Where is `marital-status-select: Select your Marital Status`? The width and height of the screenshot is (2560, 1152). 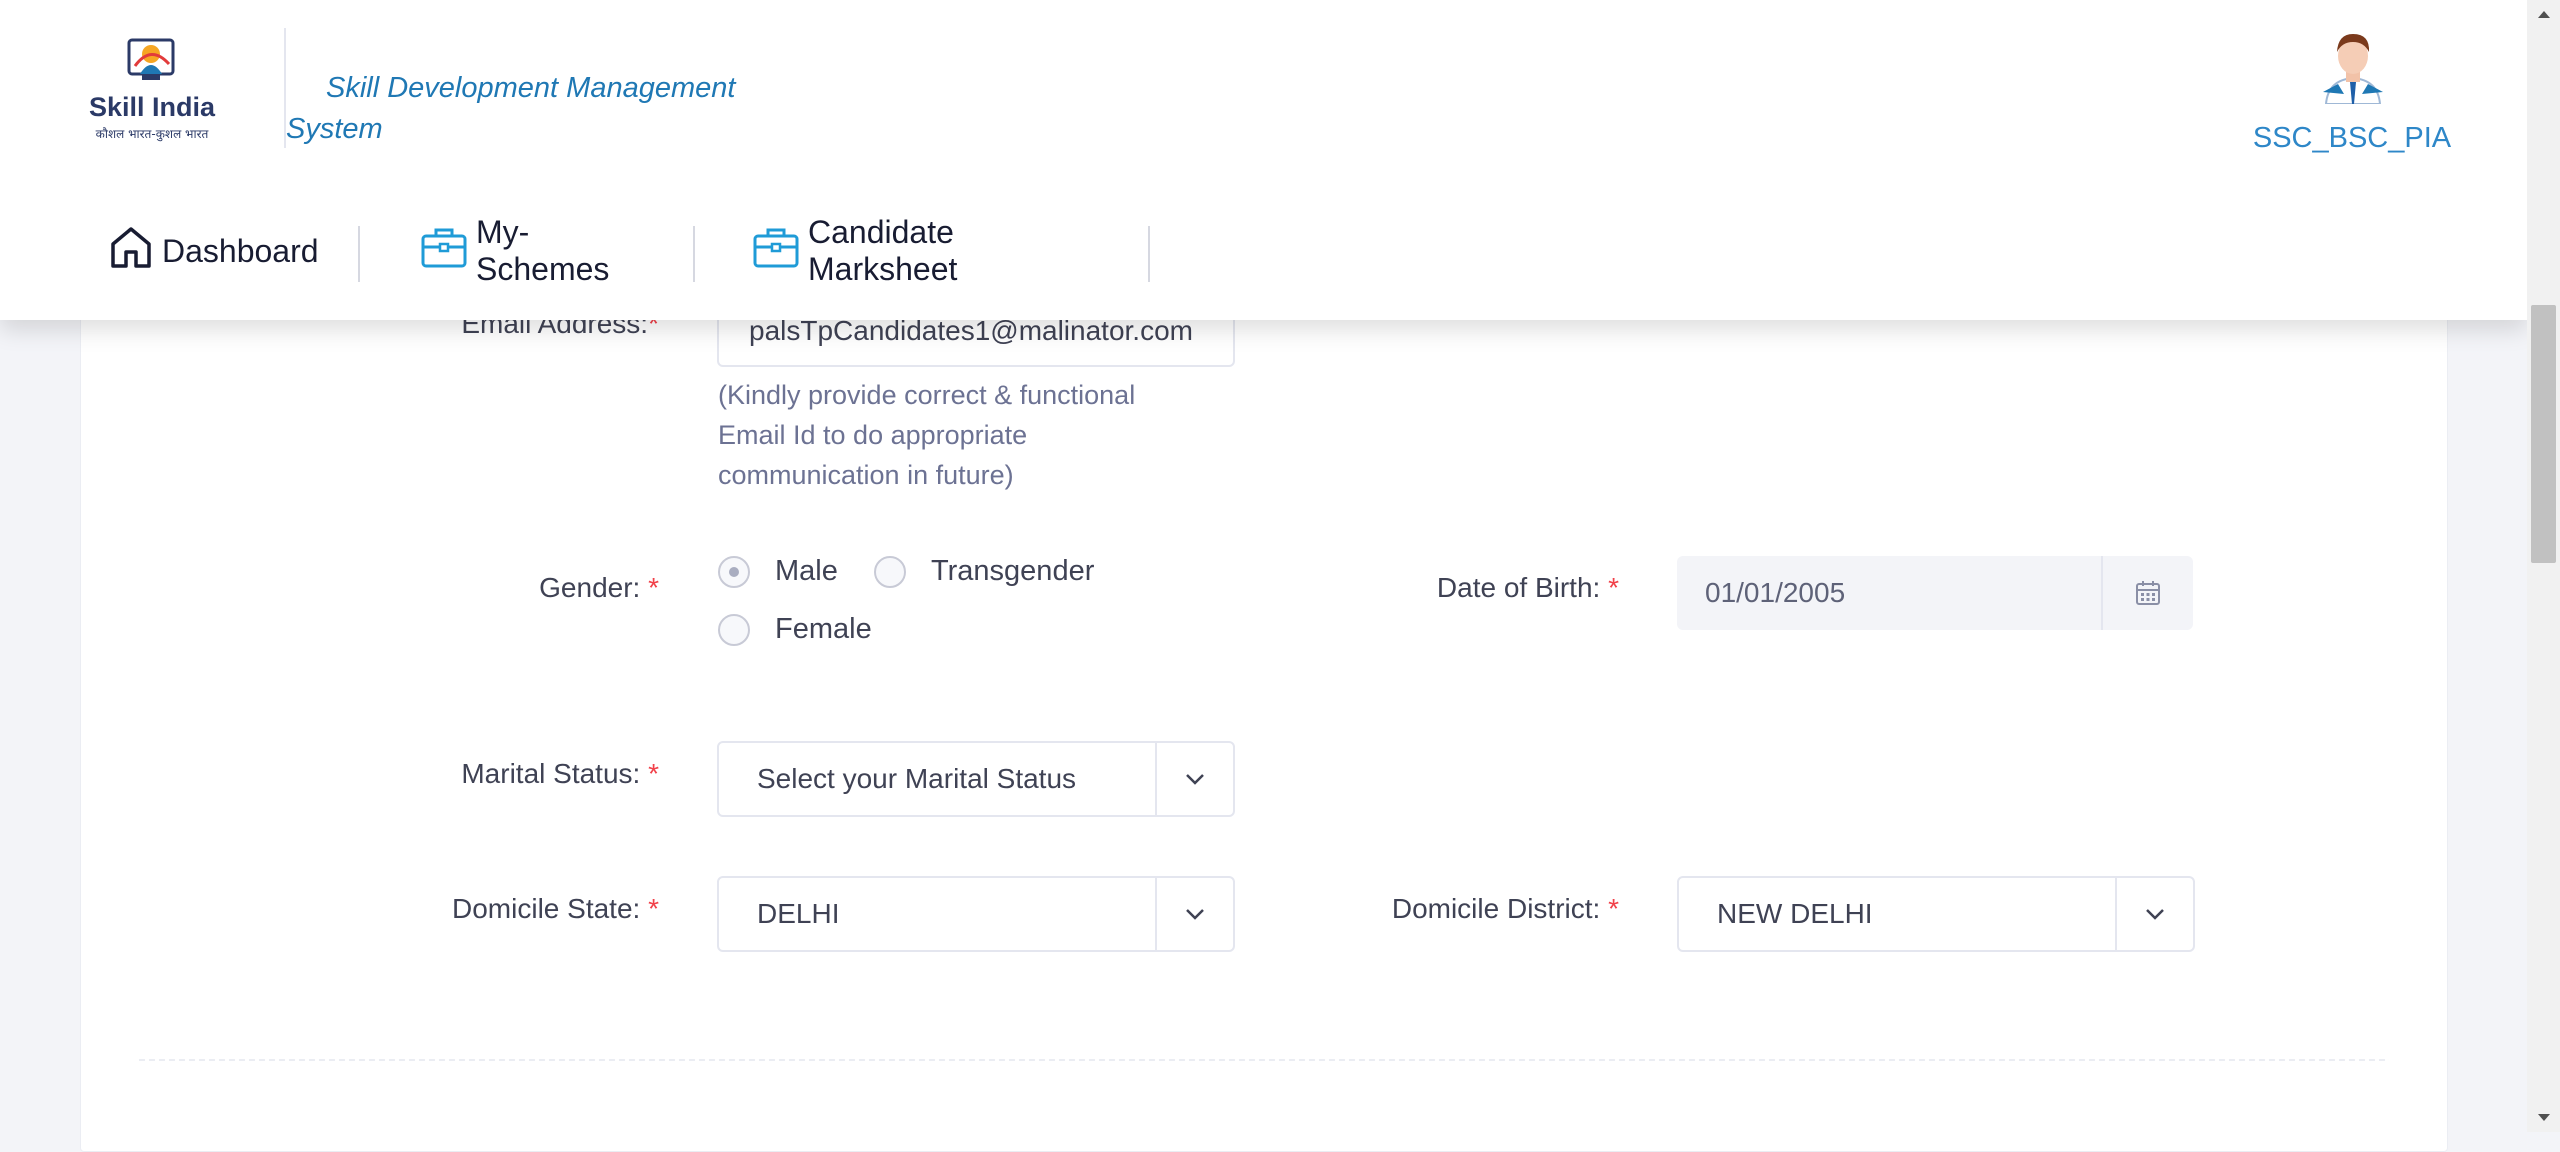 marital-status-select: Select your Marital Status is located at coordinates (976, 779).